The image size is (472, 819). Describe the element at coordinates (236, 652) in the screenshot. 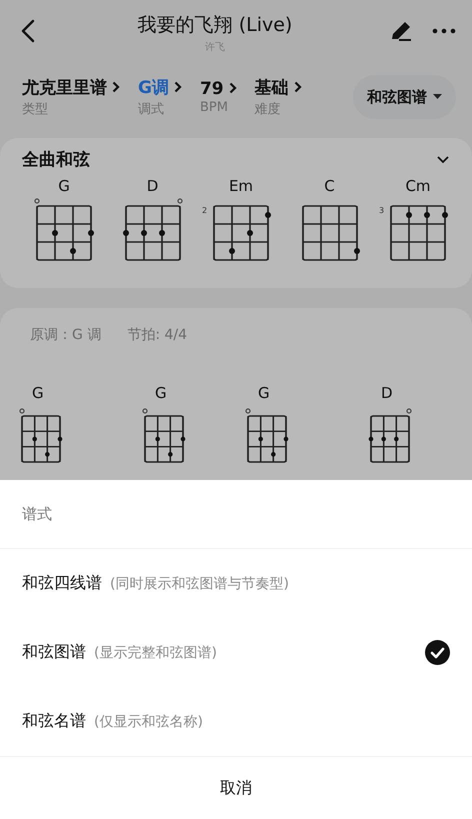

I see `format-option: 和弦图谱 (显示完整和弦图谱)` at that location.